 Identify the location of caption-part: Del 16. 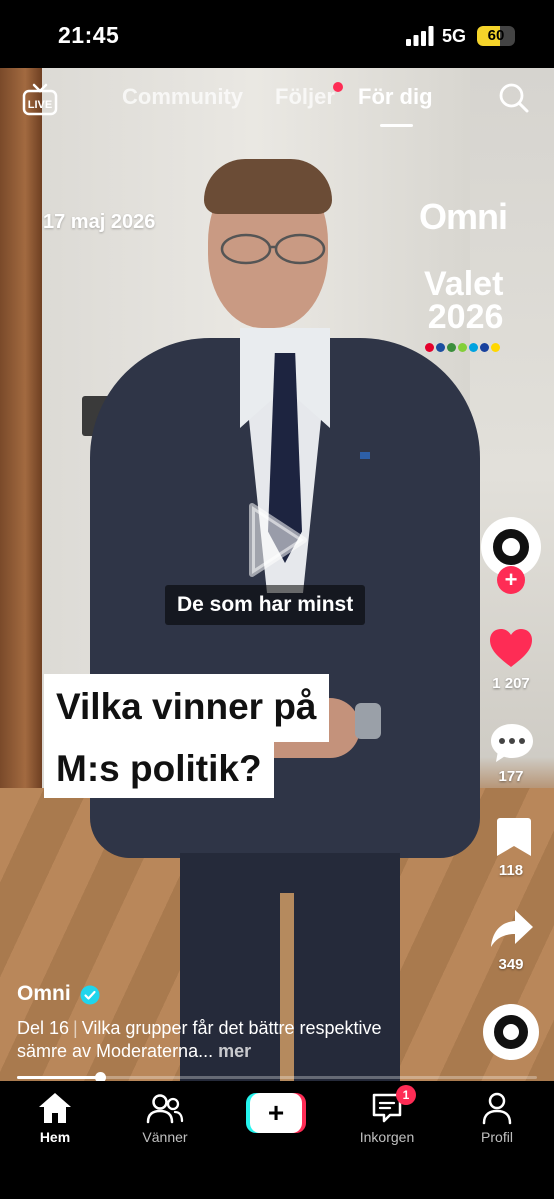
(43, 1028).